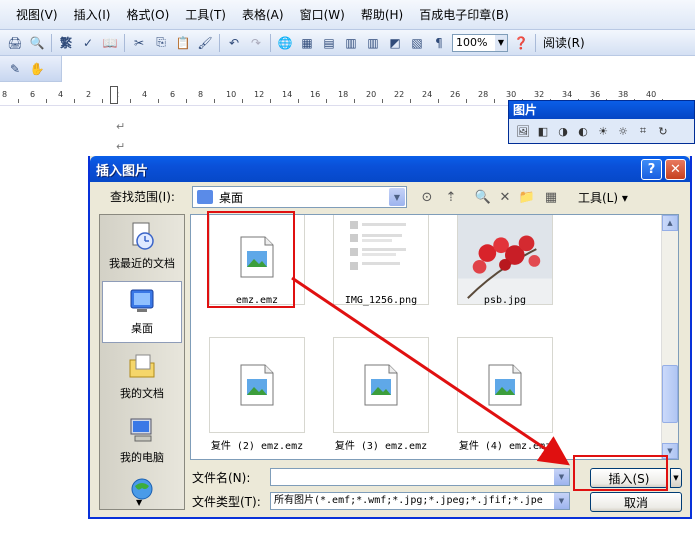 The height and width of the screenshot is (544, 695). What do you see at coordinates (430, 371) in the screenshot?
I see `annotation-arrow` at bounding box center [430, 371].